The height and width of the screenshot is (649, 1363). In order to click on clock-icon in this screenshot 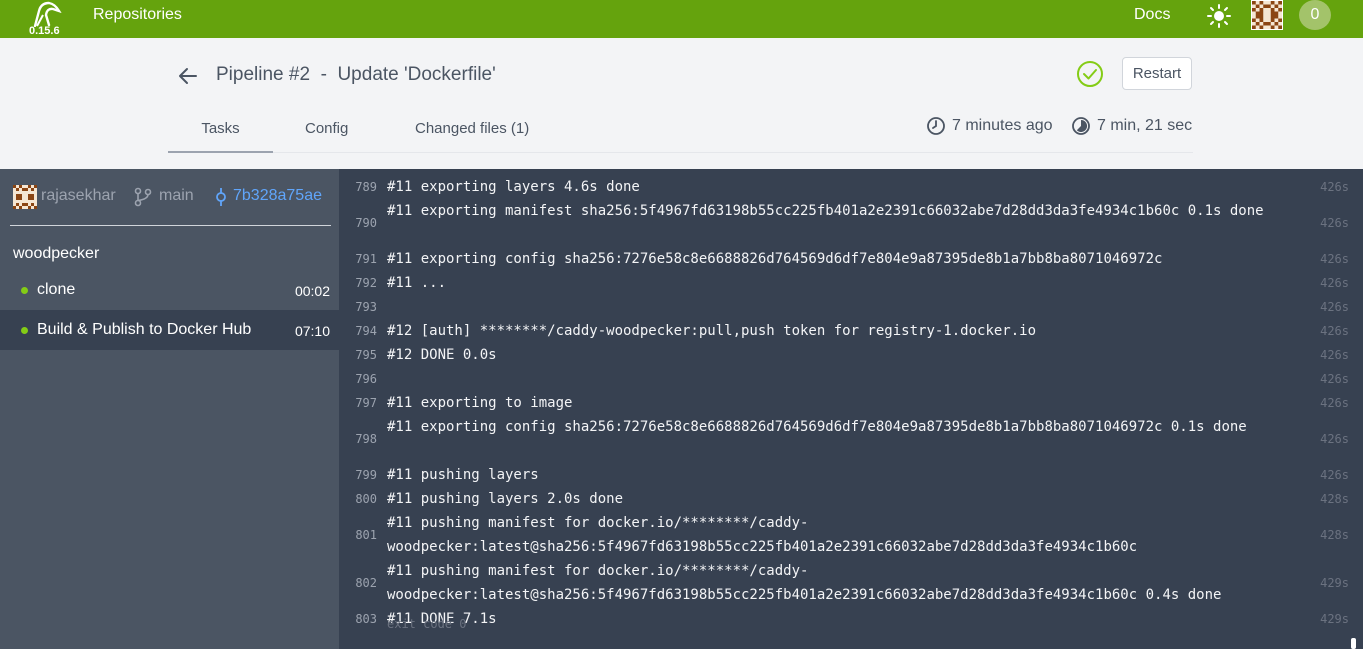, I will do `click(936, 126)`.